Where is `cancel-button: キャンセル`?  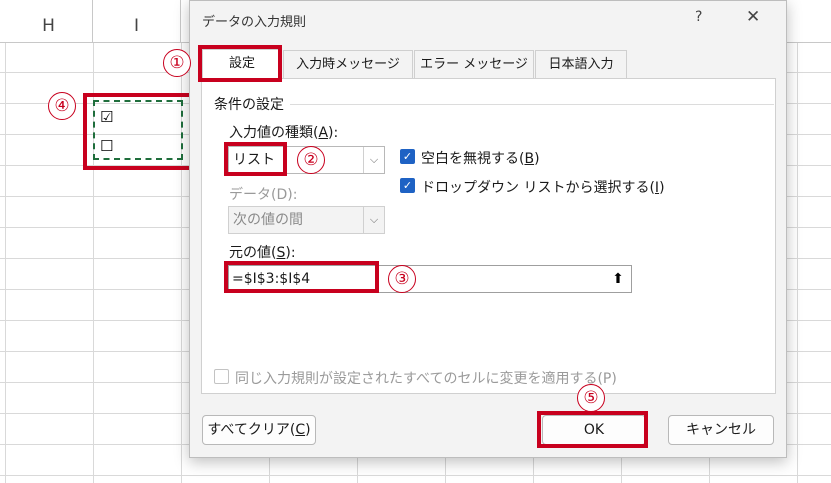 cancel-button: キャンセル is located at coordinates (721, 430).